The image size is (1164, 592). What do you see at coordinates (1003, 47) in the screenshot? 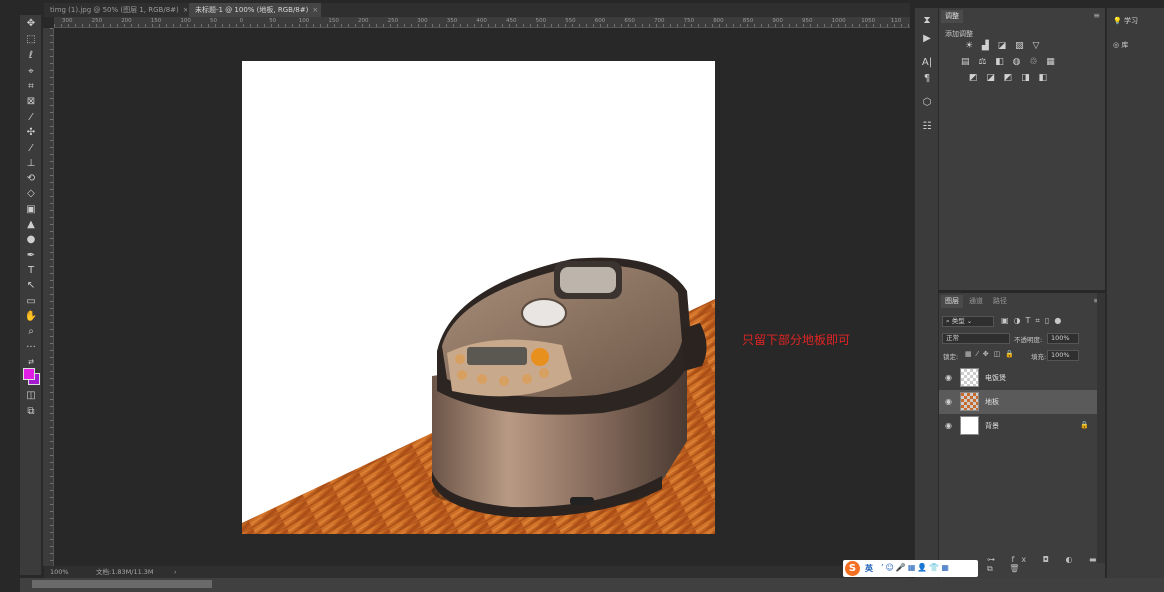
I see `adjustment-row-1: ☀ ▟ ◪ ▨ ▽` at bounding box center [1003, 47].